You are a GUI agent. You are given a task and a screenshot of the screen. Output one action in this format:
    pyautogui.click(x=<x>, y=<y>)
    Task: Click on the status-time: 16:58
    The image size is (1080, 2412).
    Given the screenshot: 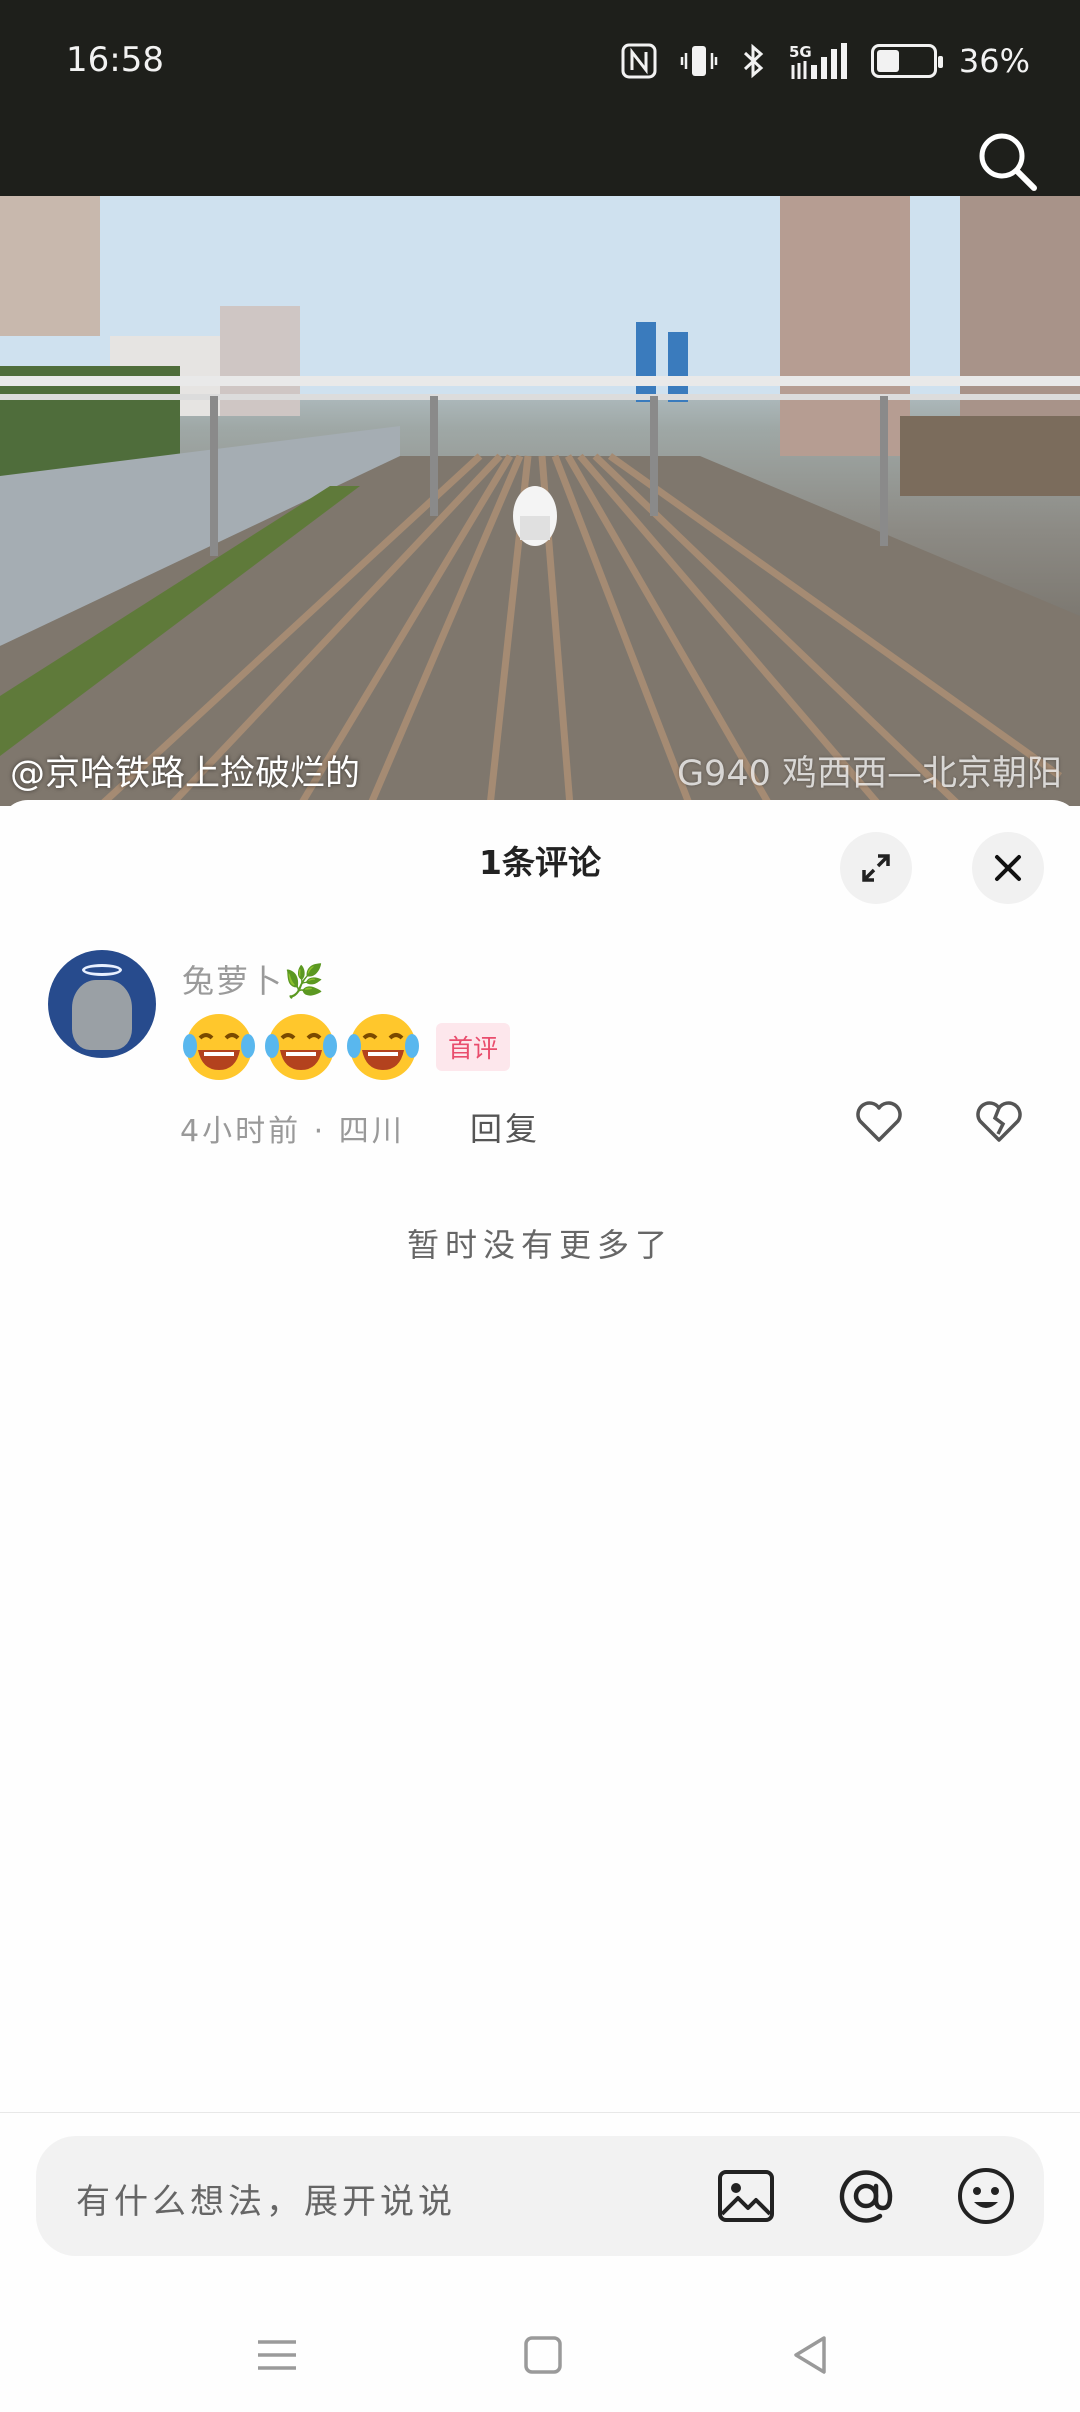 What is the action you would take?
    pyautogui.click(x=115, y=60)
    